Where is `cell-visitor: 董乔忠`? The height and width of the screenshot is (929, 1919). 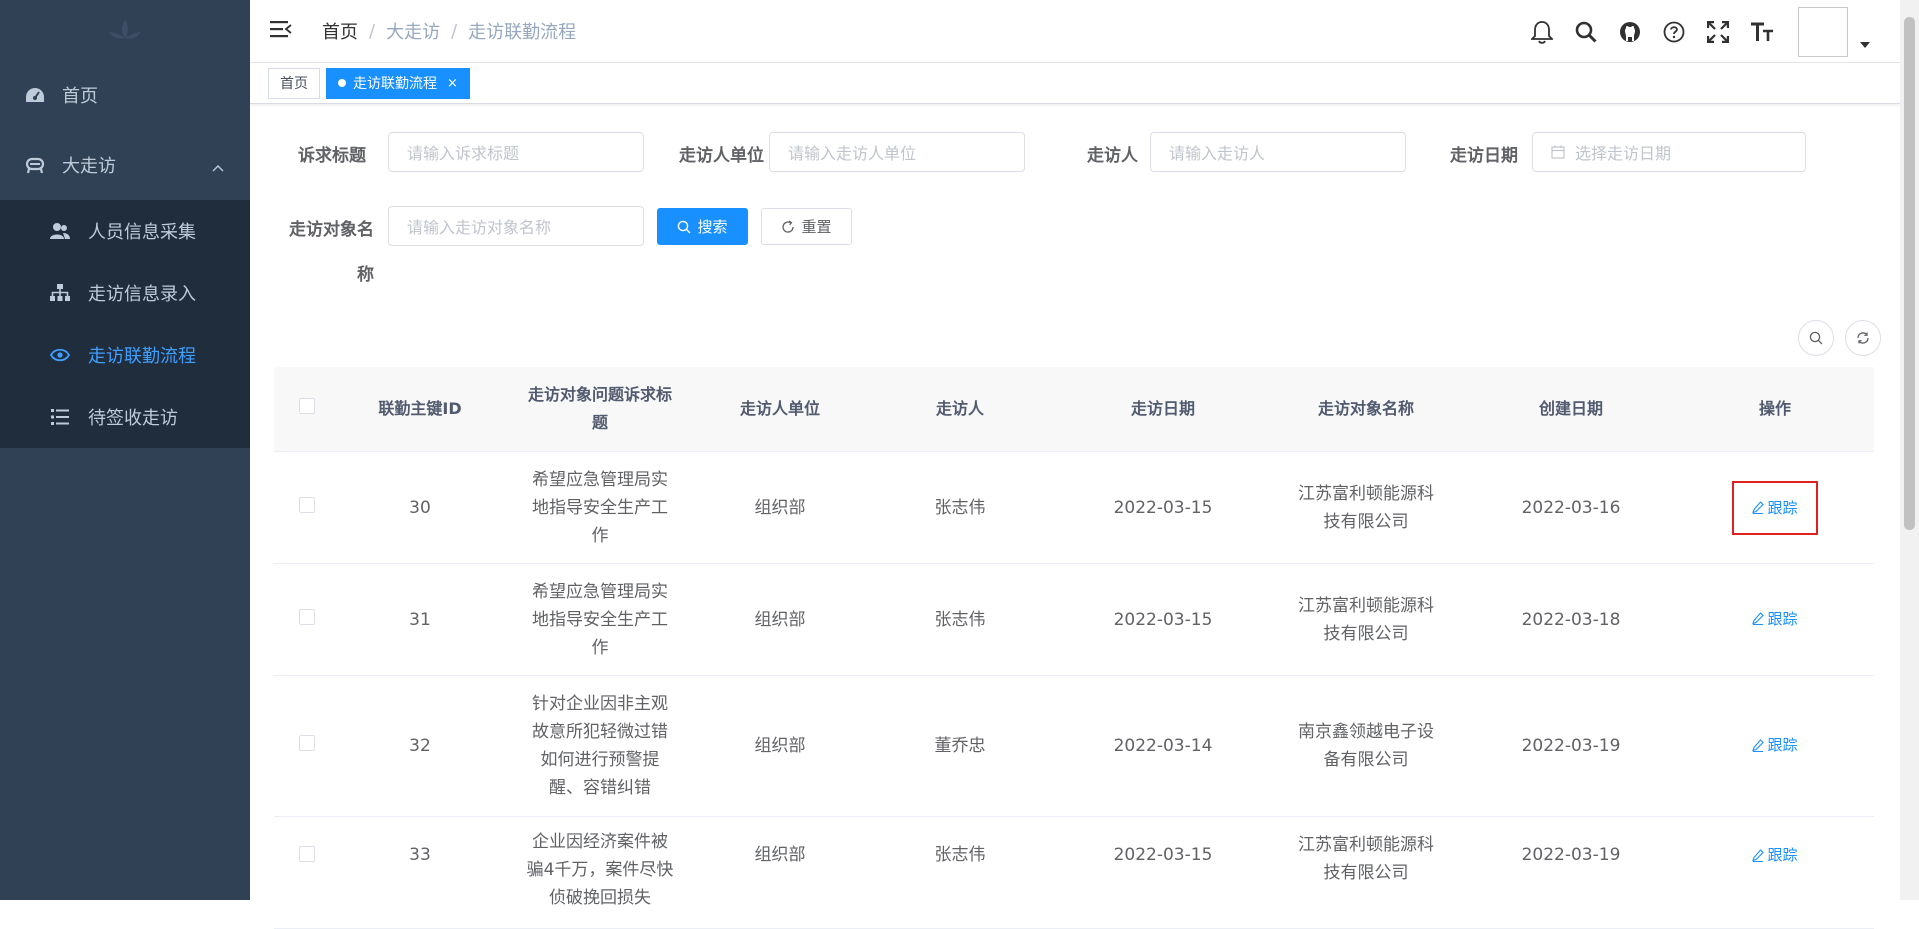 cell-visitor: 董乔忠 is located at coordinates (960, 746).